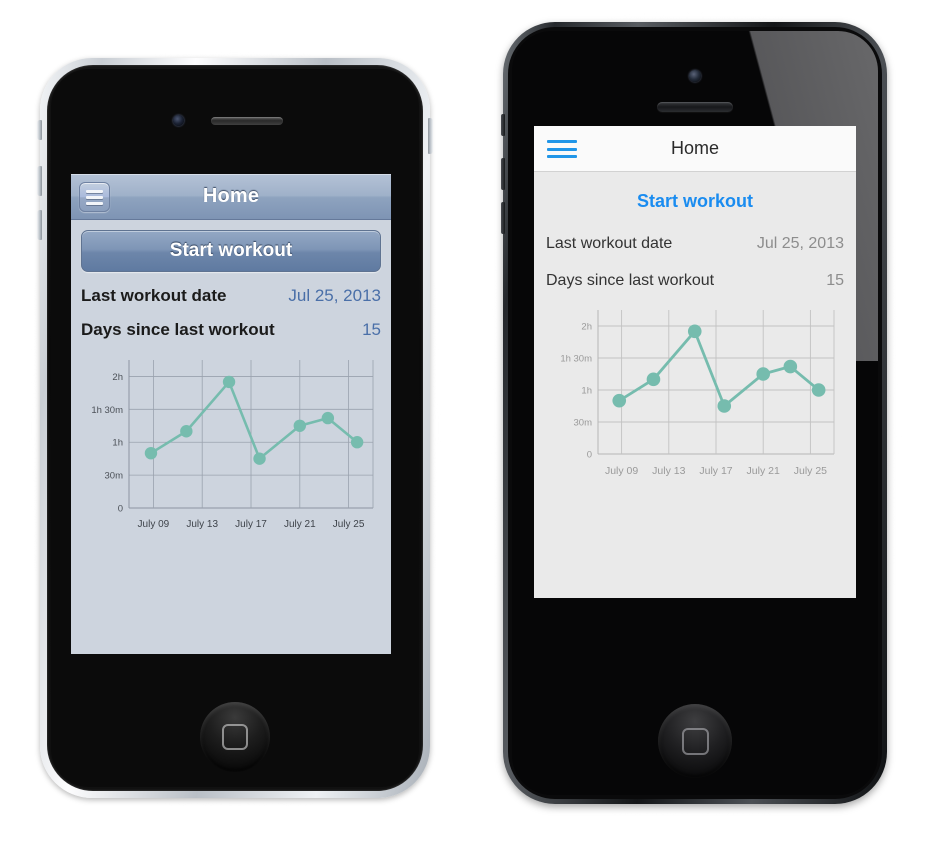 The width and height of the screenshot is (941, 853). Describe the element at coordinates (231, 251) in the screenshot. I see `start-workout-button: Start workout` at that location.